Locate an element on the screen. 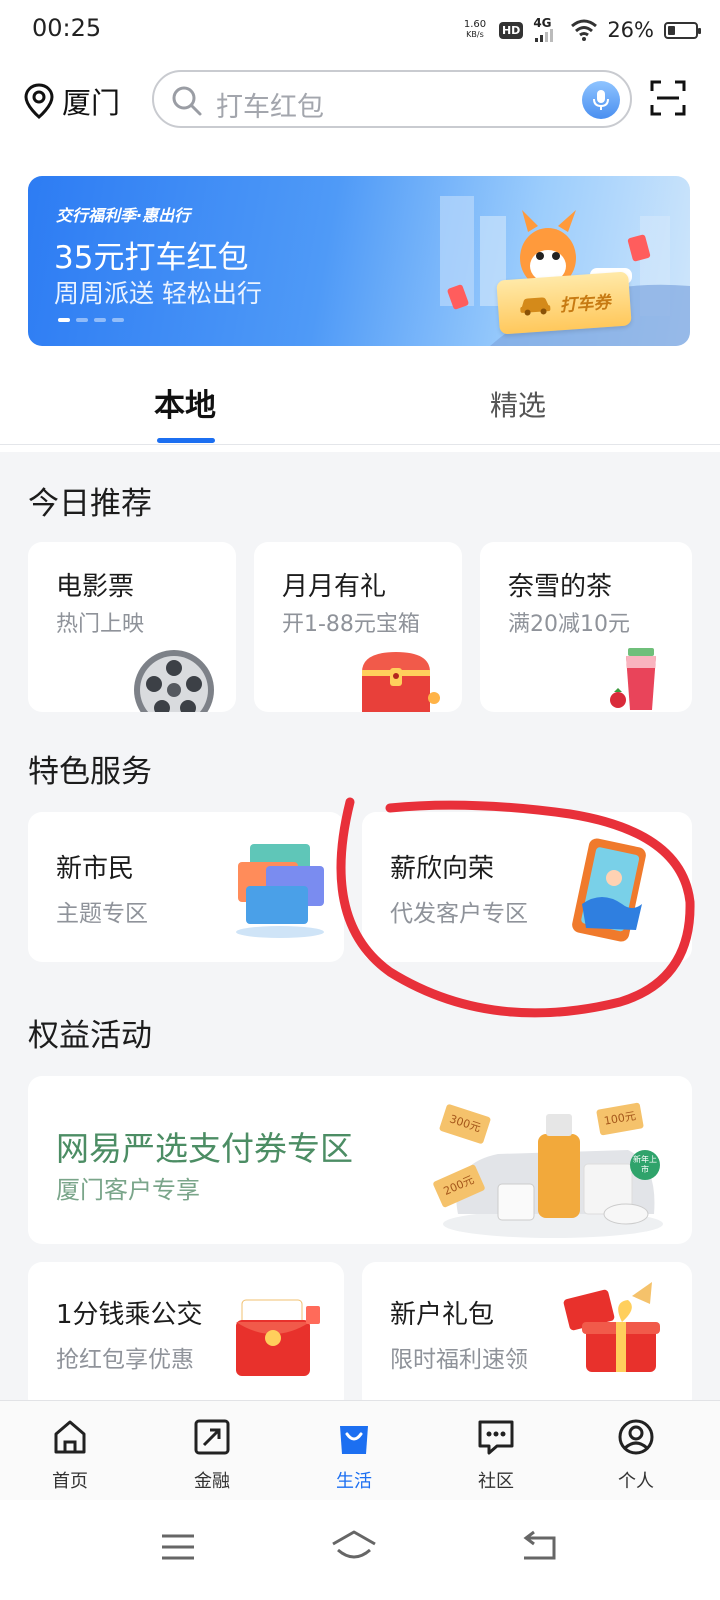 The image size is (720, 1600). chat-icon is located at coordinates (496, 1437).